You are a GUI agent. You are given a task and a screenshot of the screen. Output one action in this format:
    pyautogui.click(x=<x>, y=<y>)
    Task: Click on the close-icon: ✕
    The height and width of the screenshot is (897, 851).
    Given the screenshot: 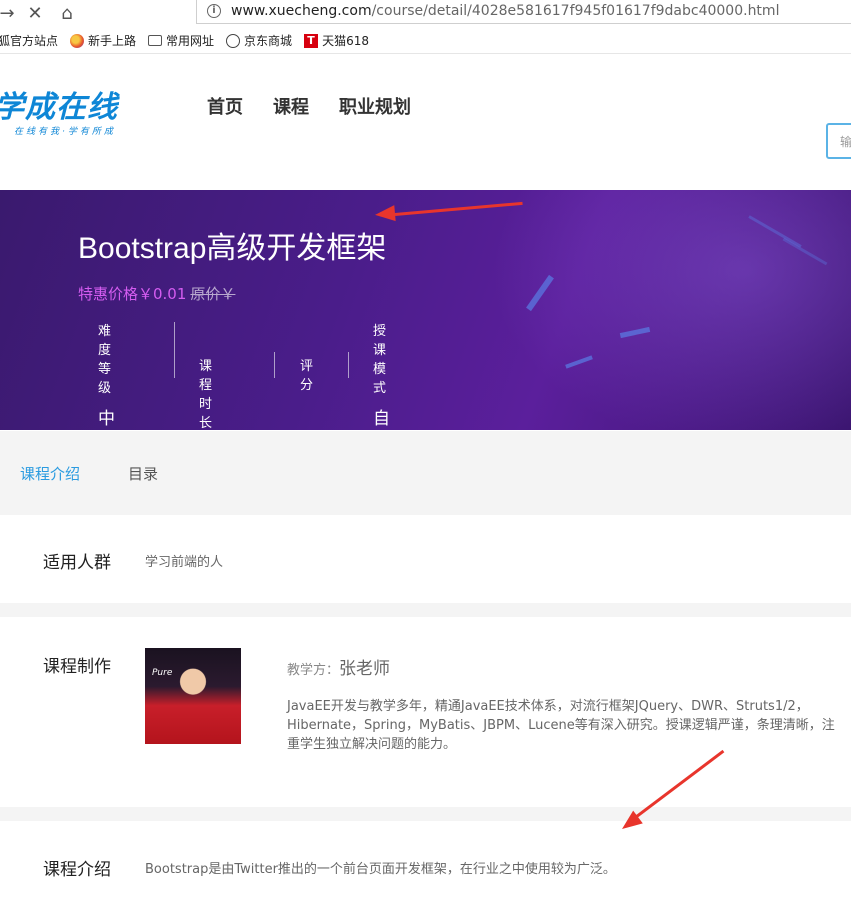 What is the action you would take?
    pyautogui.click(x=35, y=13)
    